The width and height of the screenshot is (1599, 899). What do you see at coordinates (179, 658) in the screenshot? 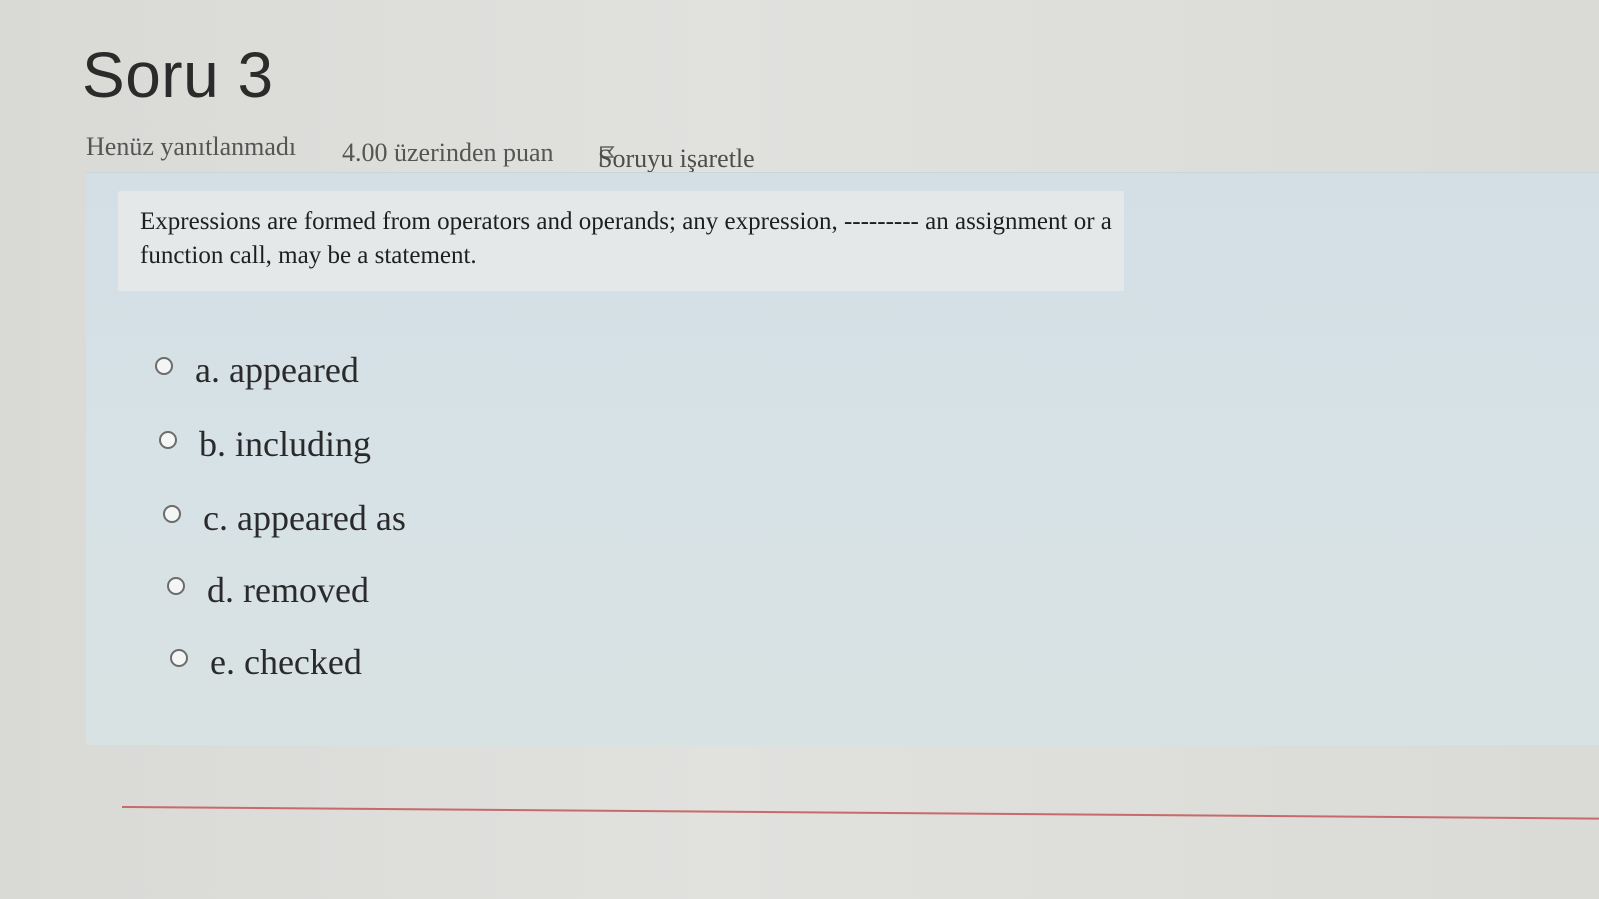
I see `radio-button-e` at bounding box center [179, 658].